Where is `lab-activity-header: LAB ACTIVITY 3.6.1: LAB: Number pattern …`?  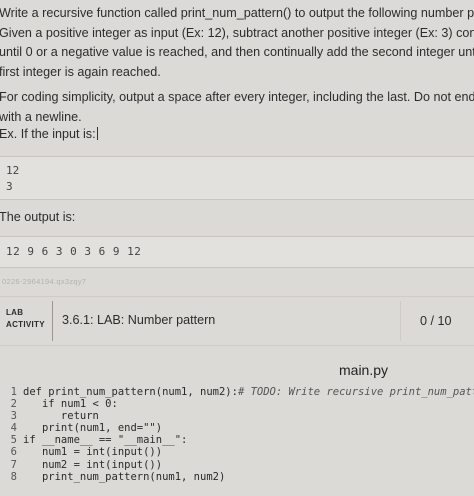
lab-activity-header: LAB ACTIVITY 3.6.1: LAB: Number pattern … is located at coordinates (237, 321).